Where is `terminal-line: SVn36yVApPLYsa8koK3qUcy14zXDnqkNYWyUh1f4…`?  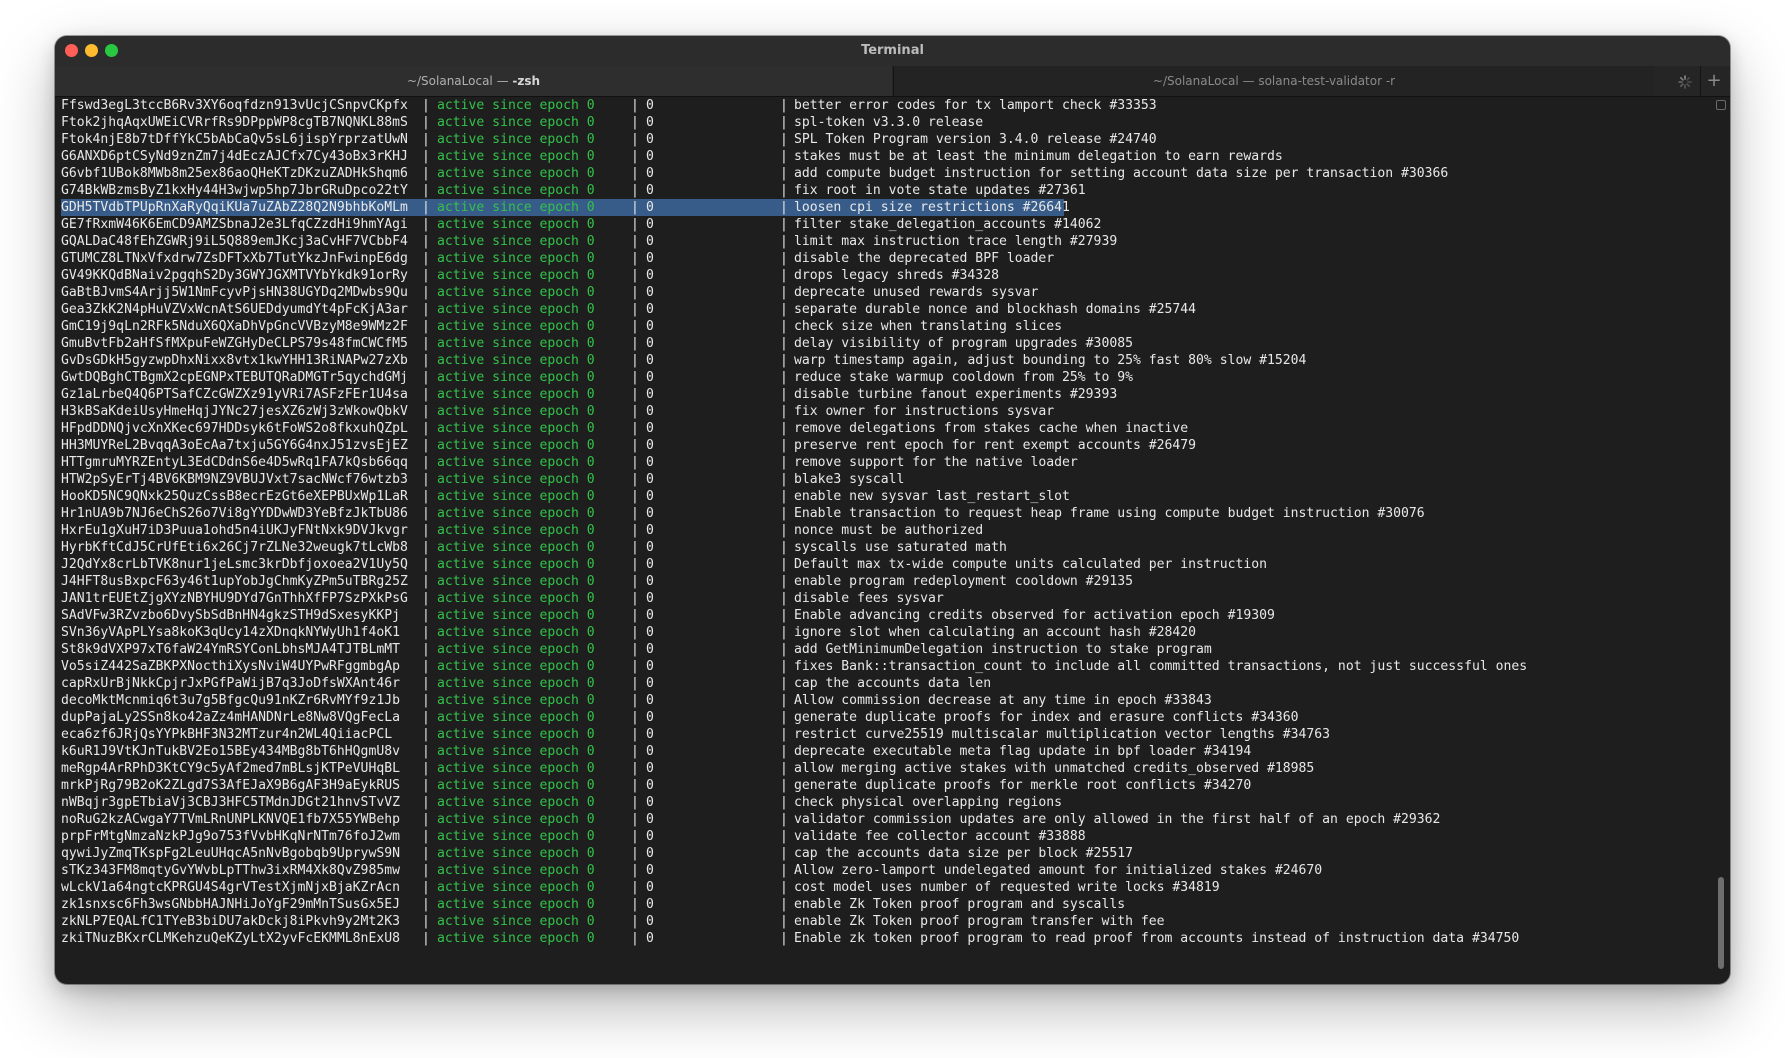 terminal-line: SVn36yVApPLYsa8koK3qUcy14zXDnqkNYWyUh1f4… is located at coordinates (881, 632).